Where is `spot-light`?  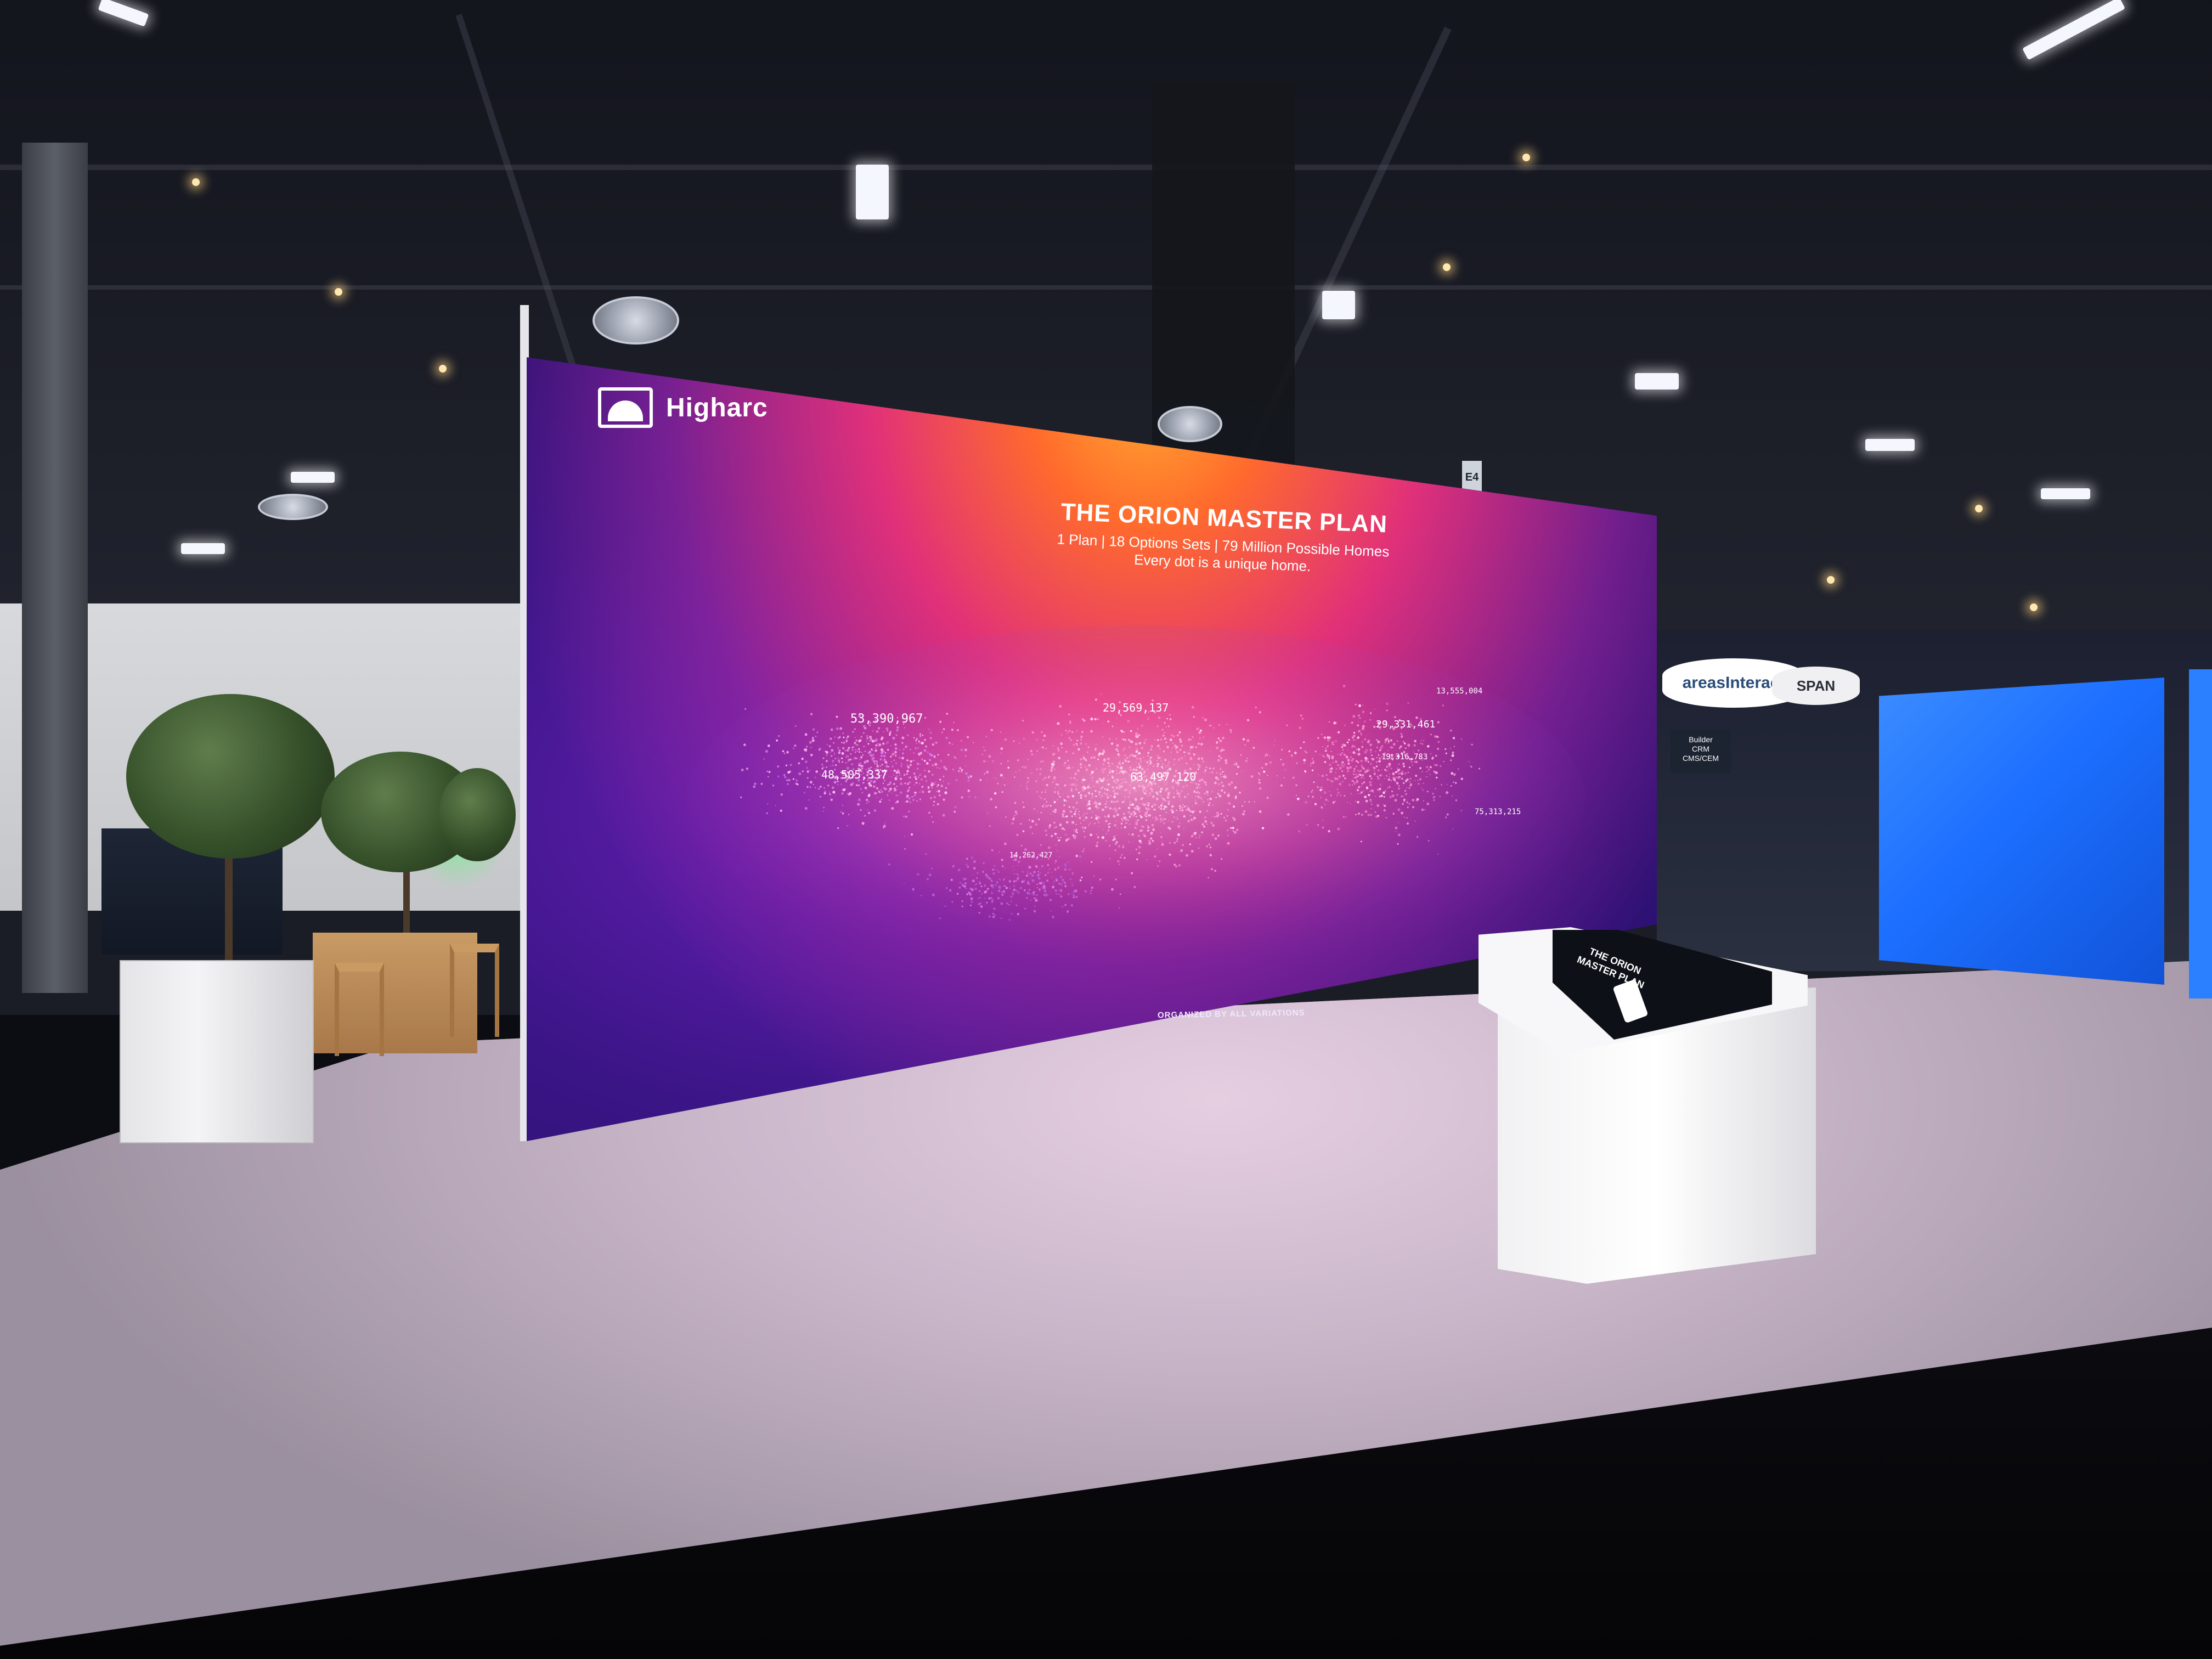 spot-light is located at coordinates (1831, 580).